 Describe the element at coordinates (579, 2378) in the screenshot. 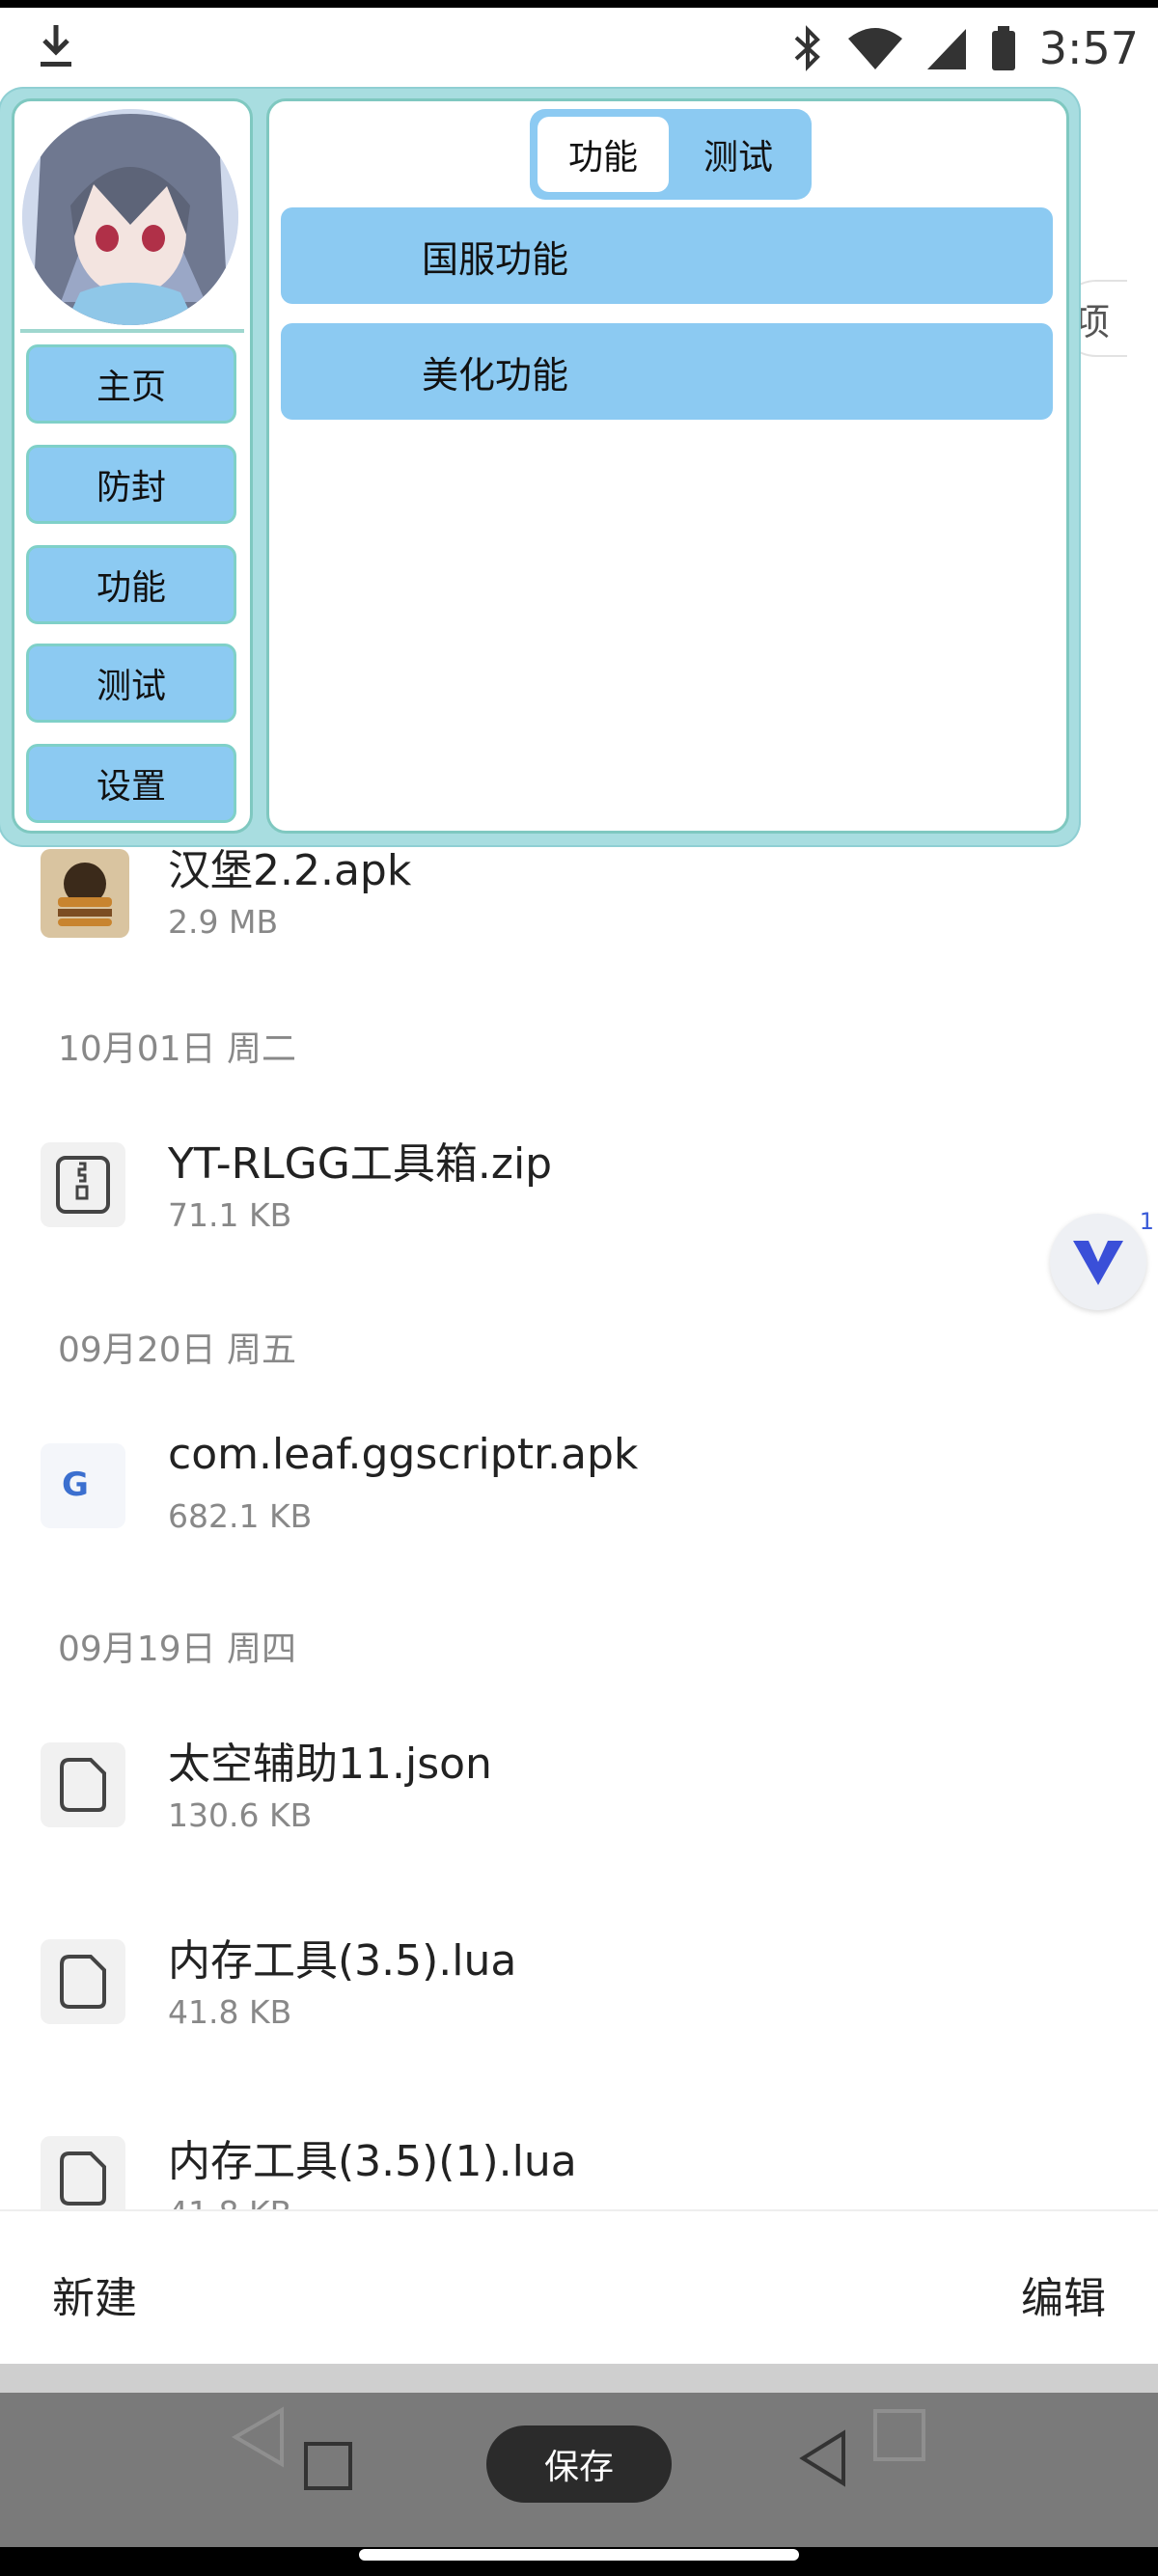

I see `nav-divider` at that location.